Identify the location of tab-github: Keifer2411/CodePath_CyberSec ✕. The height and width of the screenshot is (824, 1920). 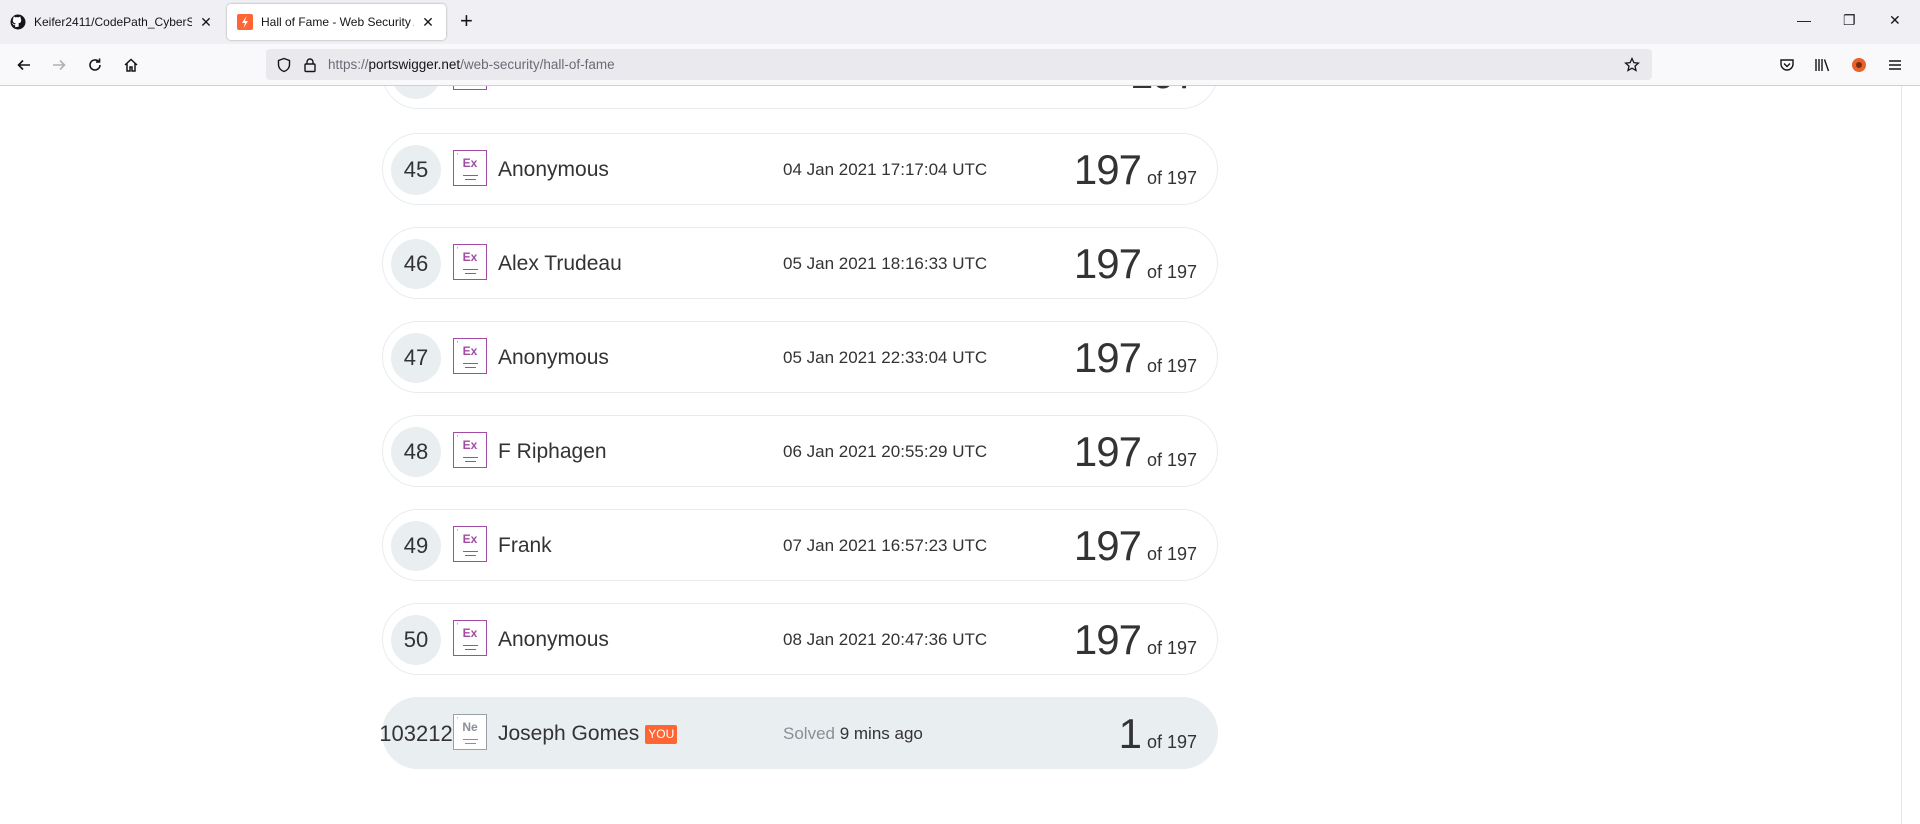
(112, 22).